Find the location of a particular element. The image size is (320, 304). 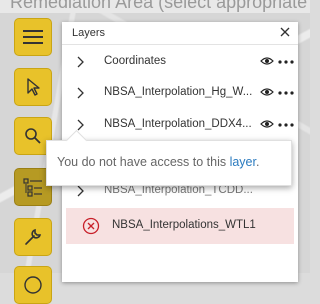

header-title: Remediation Area (select appropriate is located at coordinates (159, 6).